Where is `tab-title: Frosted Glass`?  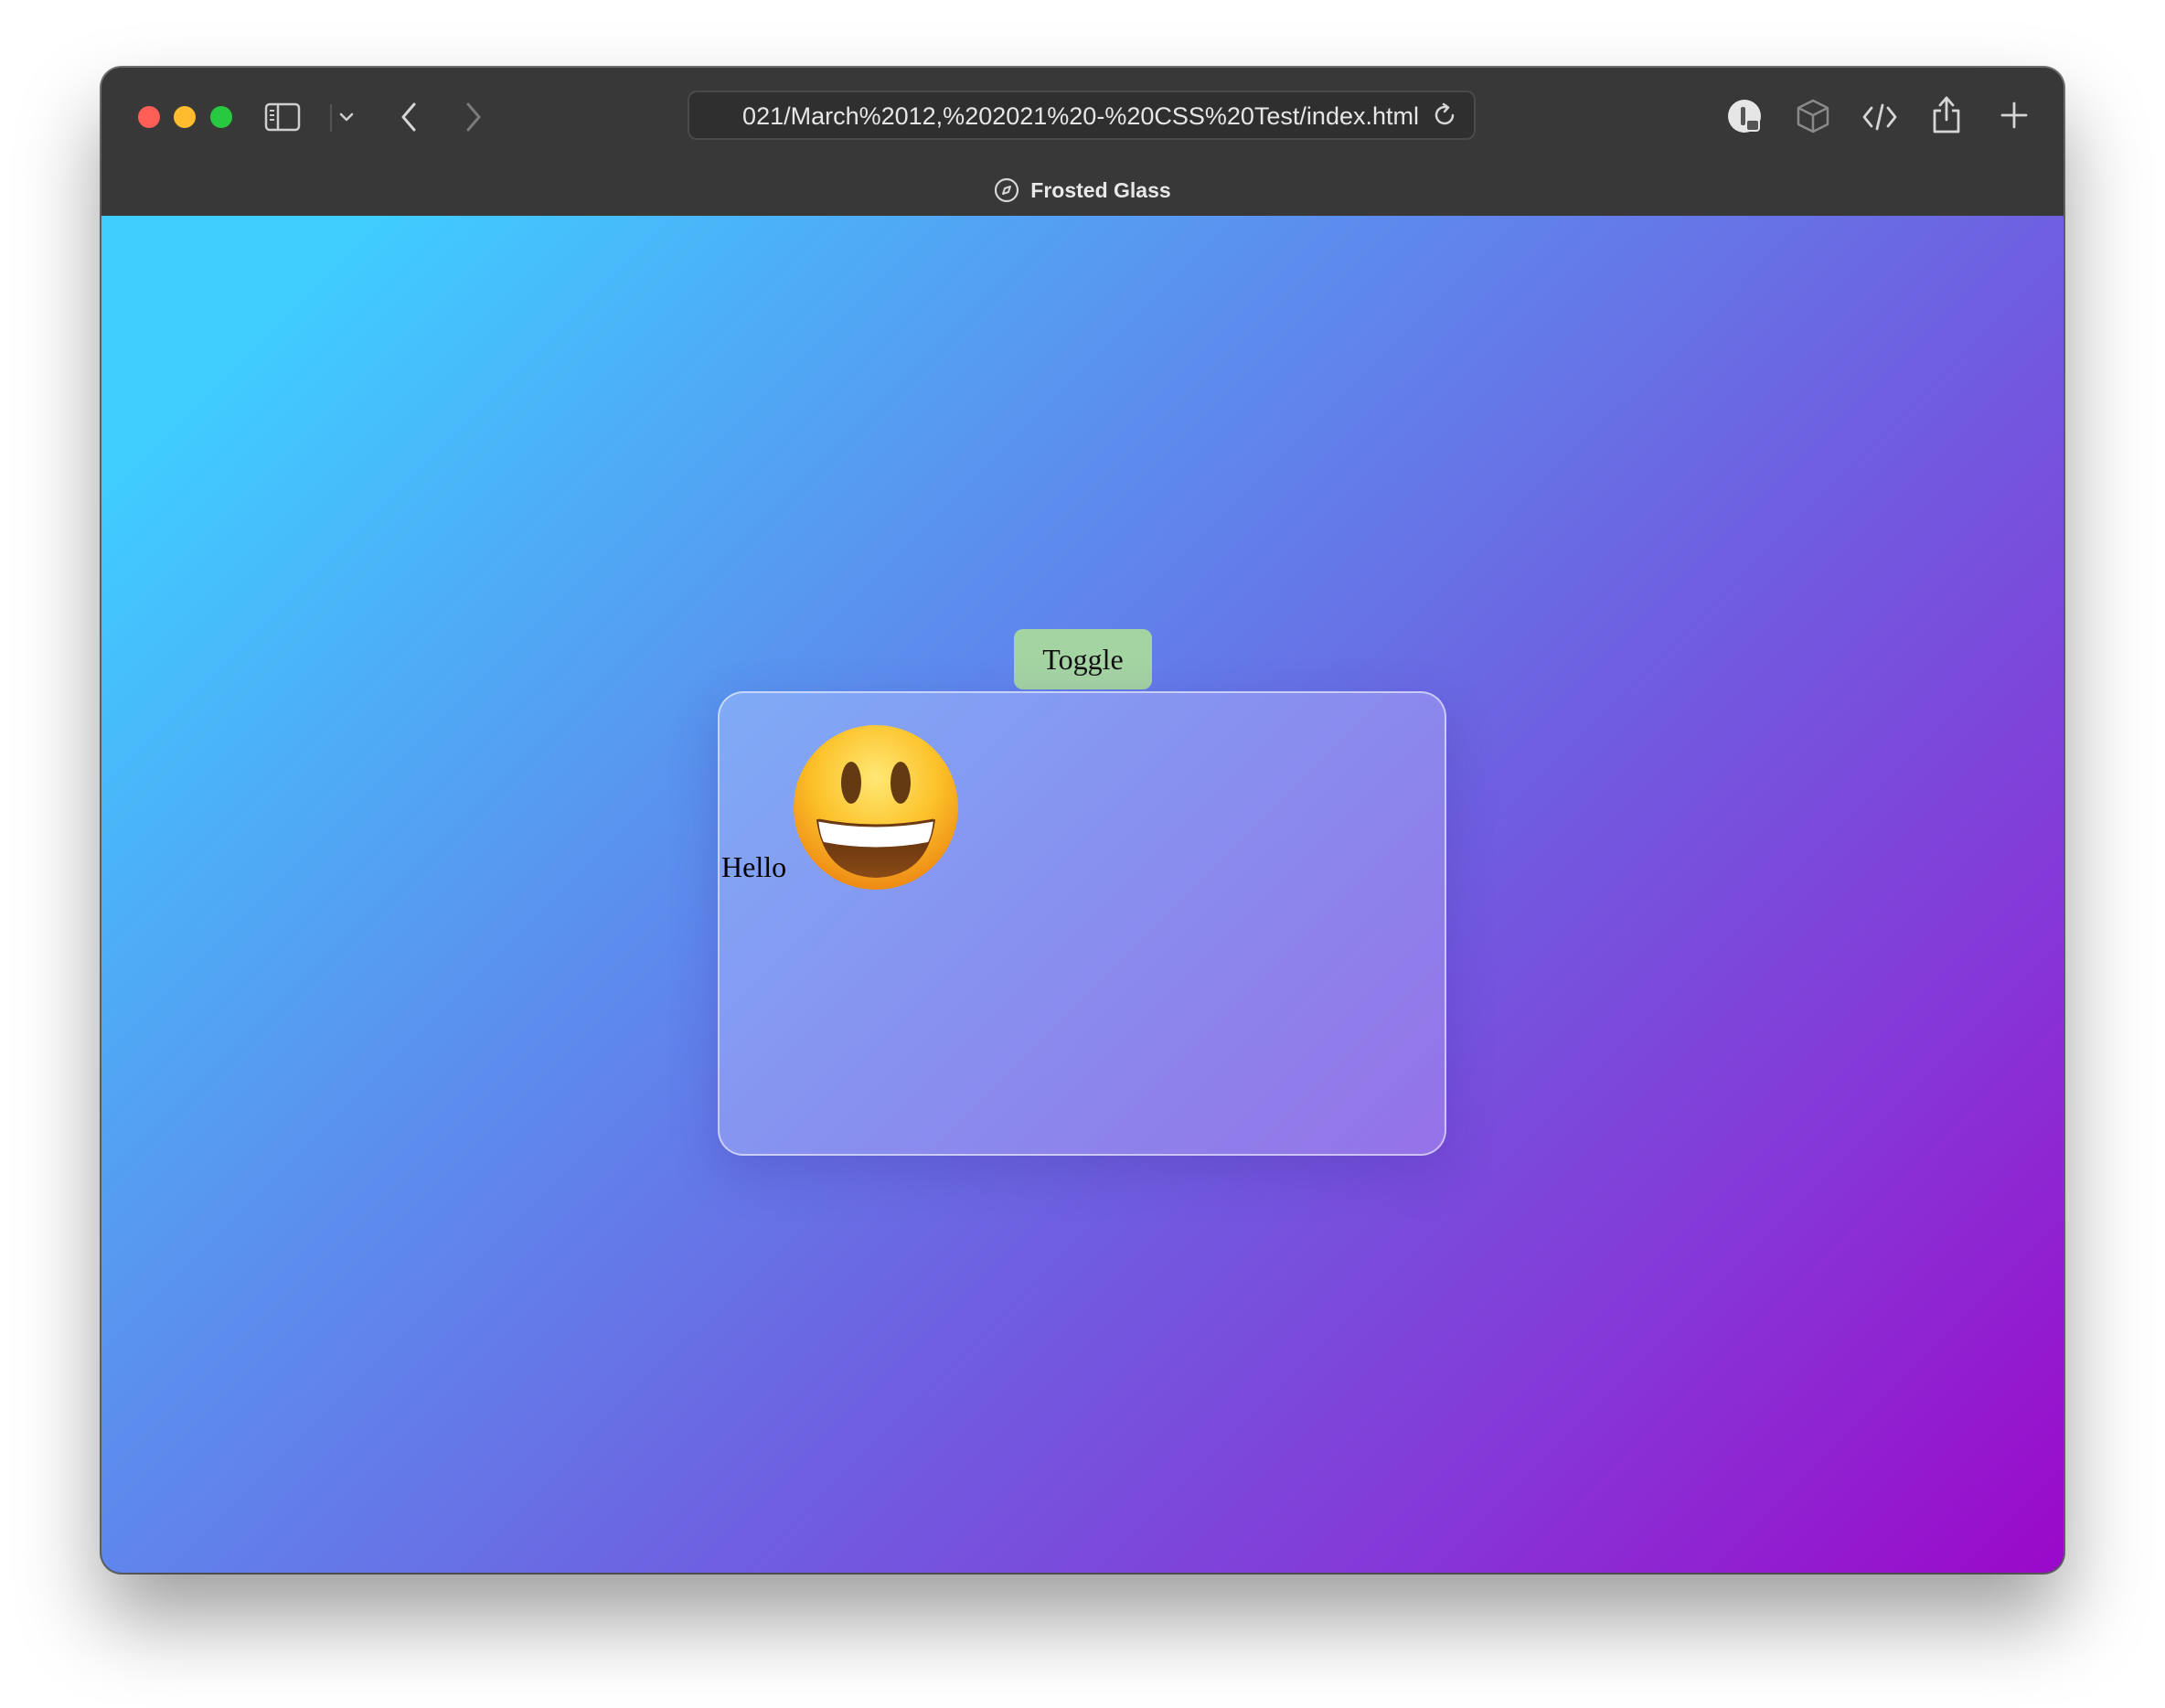
tab-title: Frosted Glass is located at coordinates (1100, 190).